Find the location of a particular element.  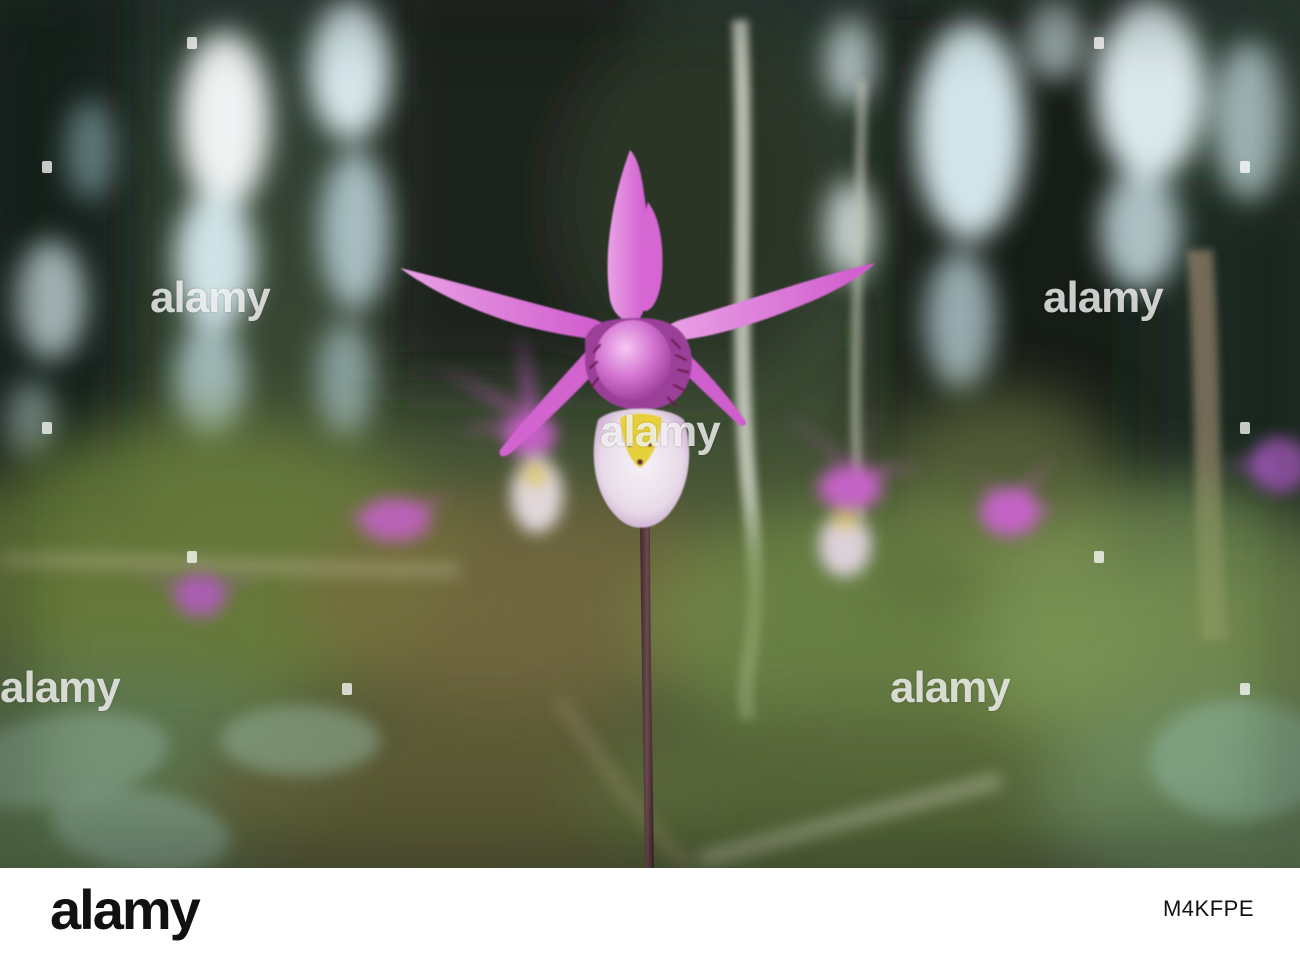

footer-bar: alamy M4KFPE is located at coordinates (650, 912).